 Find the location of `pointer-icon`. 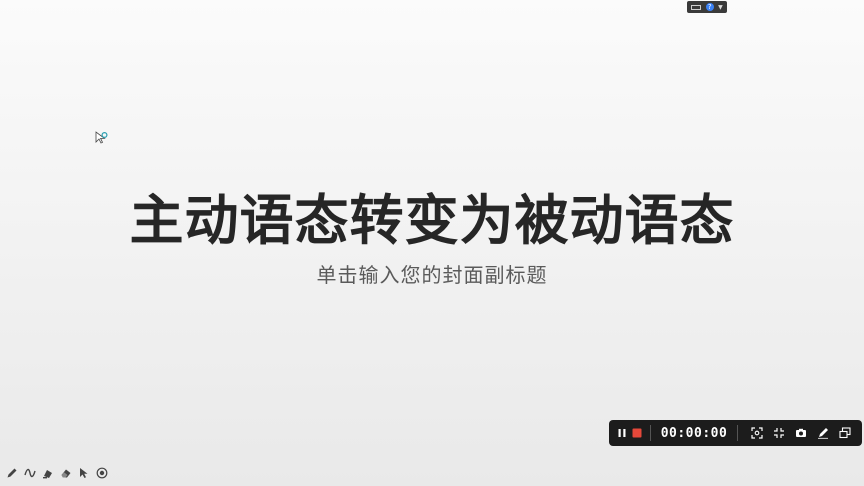

pointer-icon is located at coordinates (84, 473).